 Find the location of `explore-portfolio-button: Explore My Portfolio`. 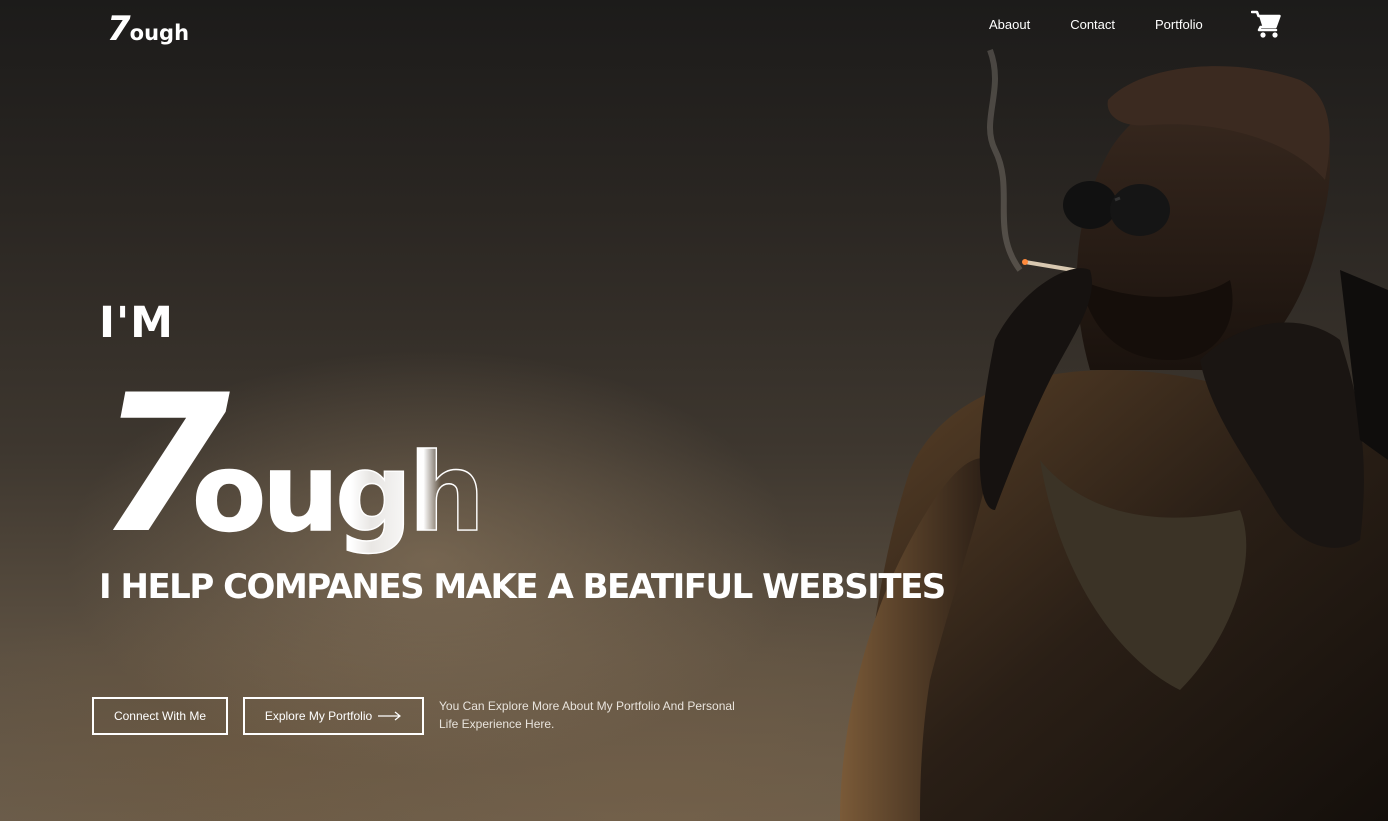

explore-portfolio-button: Explore My Portfolio is located at coordinates (333, 716).